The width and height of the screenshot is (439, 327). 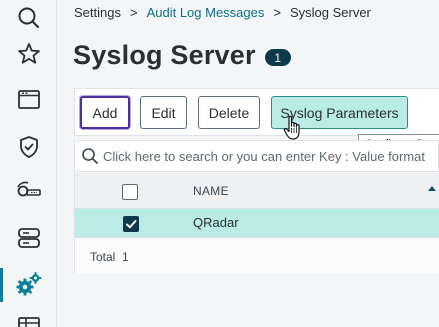 I want to click on shield-check-icon, so click(x=28, y=147).